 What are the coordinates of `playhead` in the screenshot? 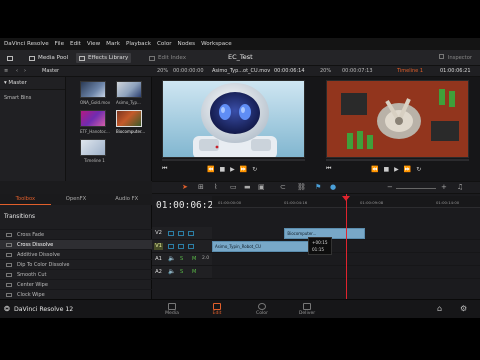 It's located at (346, 246).